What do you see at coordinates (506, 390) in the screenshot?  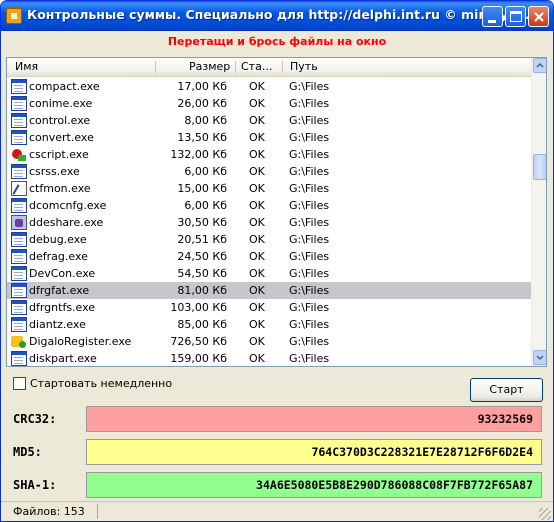 I see `start-button: Старт` at bounding box center [506, 390].